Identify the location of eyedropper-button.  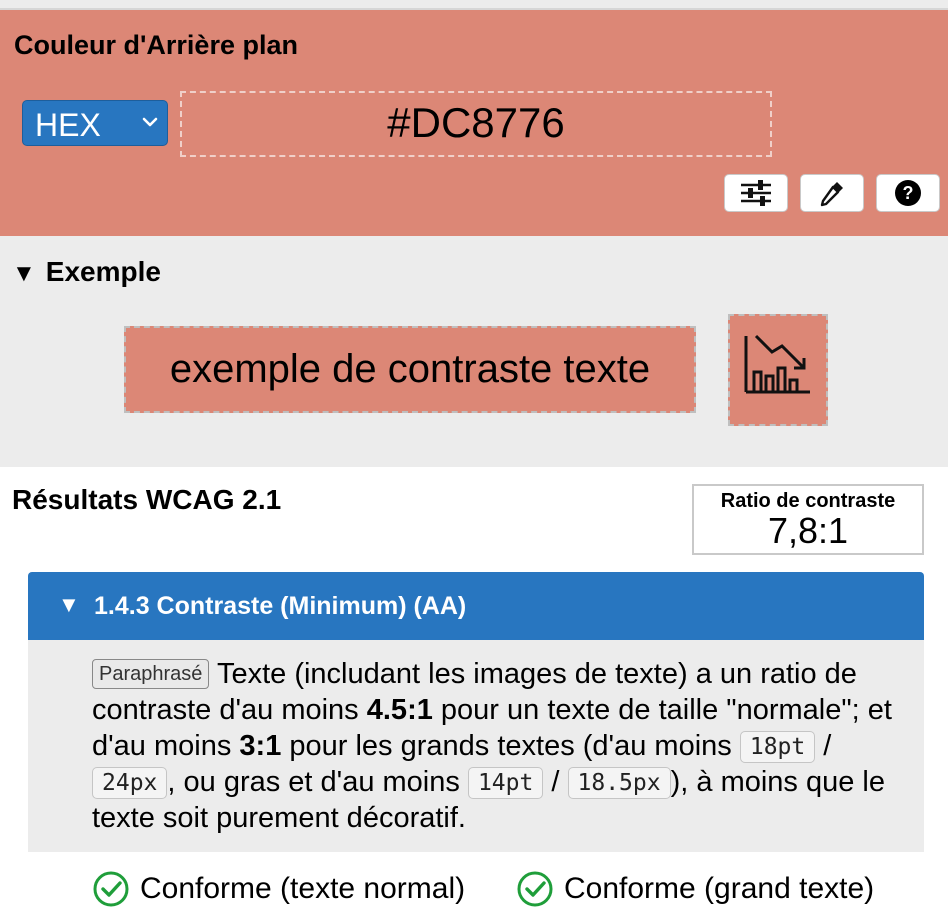
(832, 193).